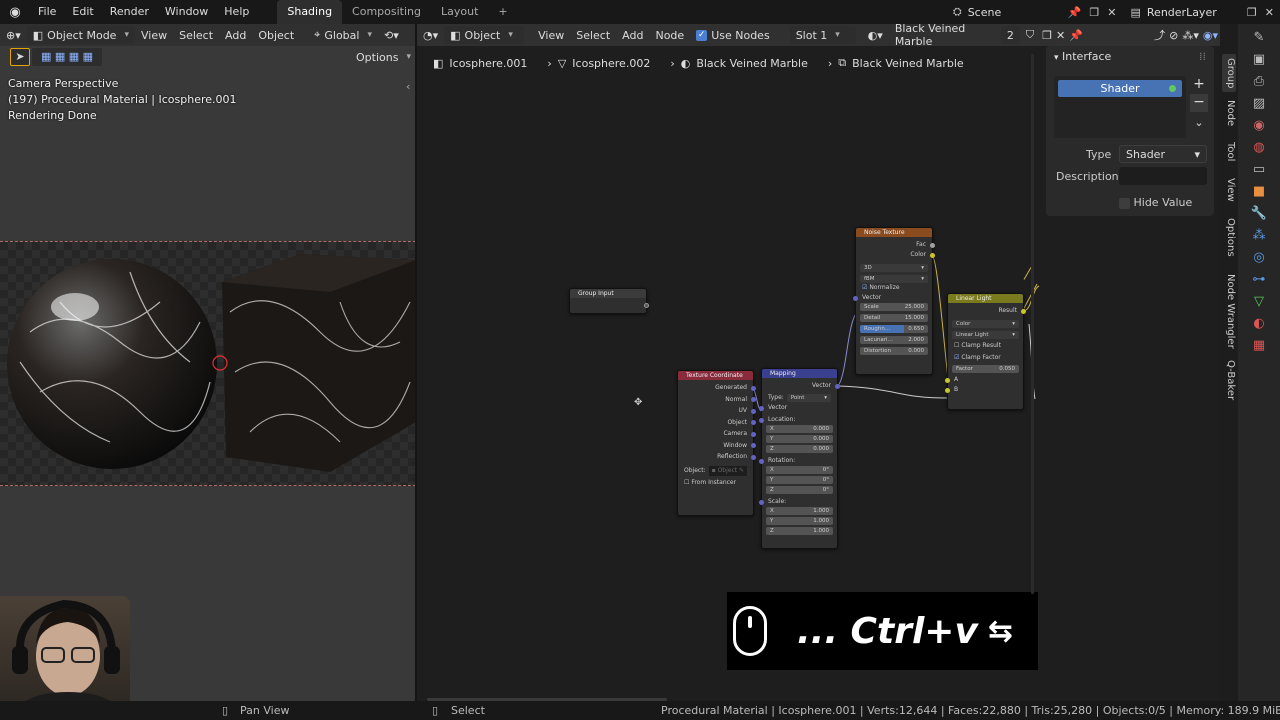  What do you see at coordinates (894, 268) in the screenshot?
I see `dimension-dropdown: 3D ▾` at bounding box center [894, 268].